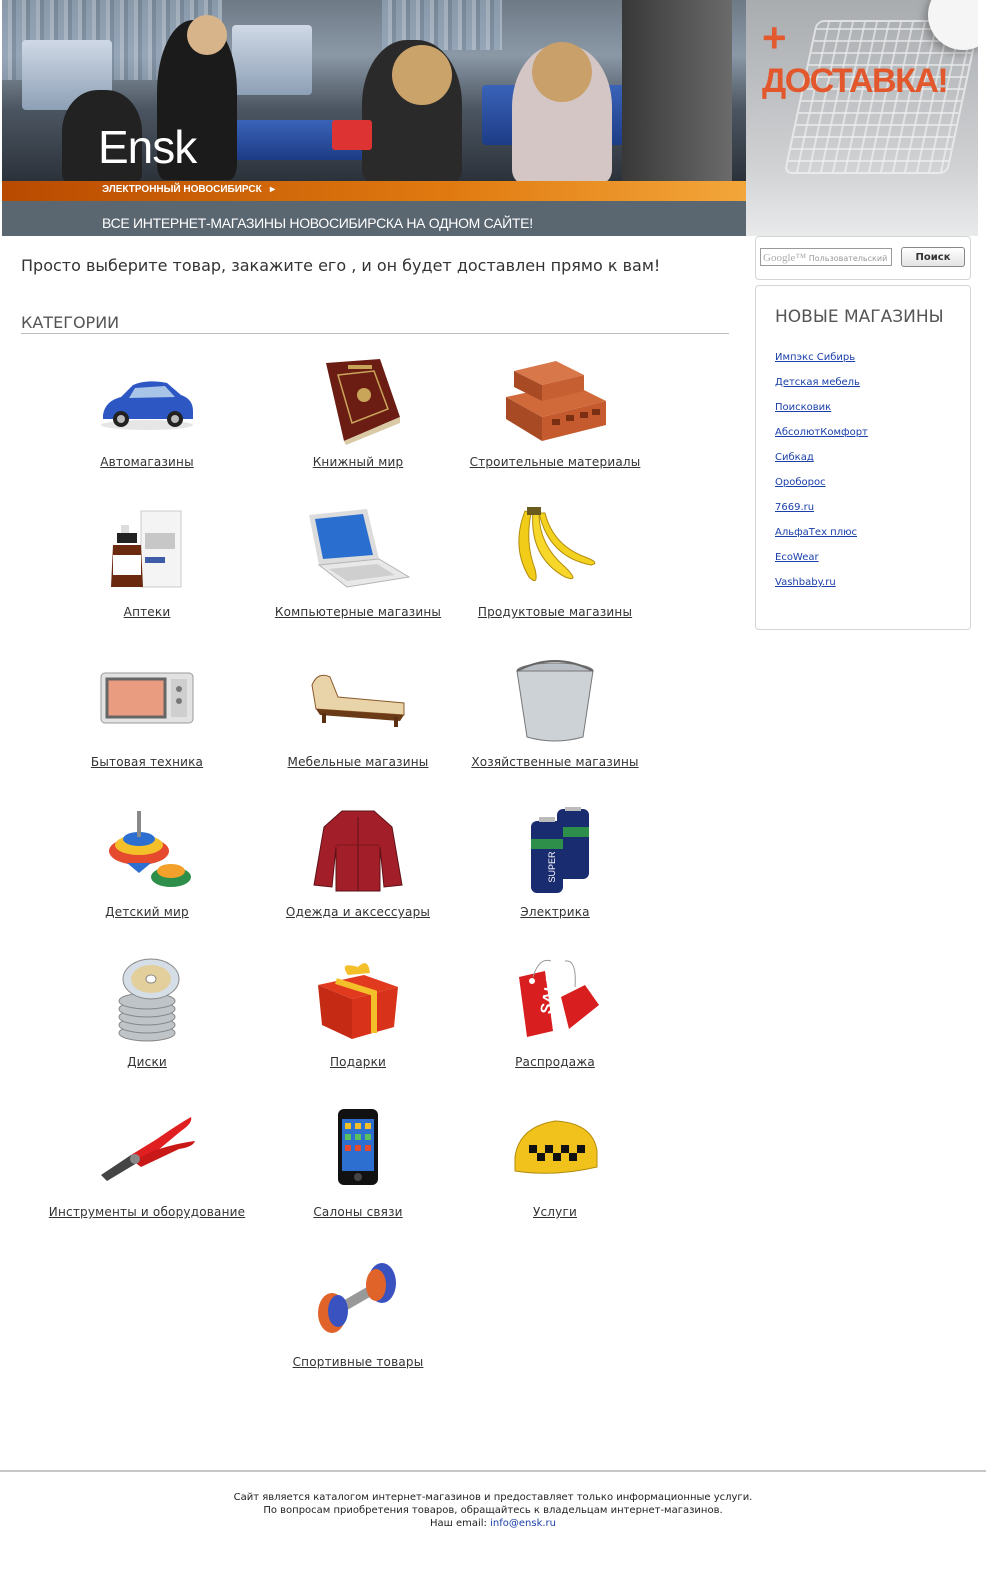 This screenshot has width=986, height=1582. What do you see at coordinates (147, 1002) in the screenshot?
I see `discs-icon` at bounding box center [147, 1002].